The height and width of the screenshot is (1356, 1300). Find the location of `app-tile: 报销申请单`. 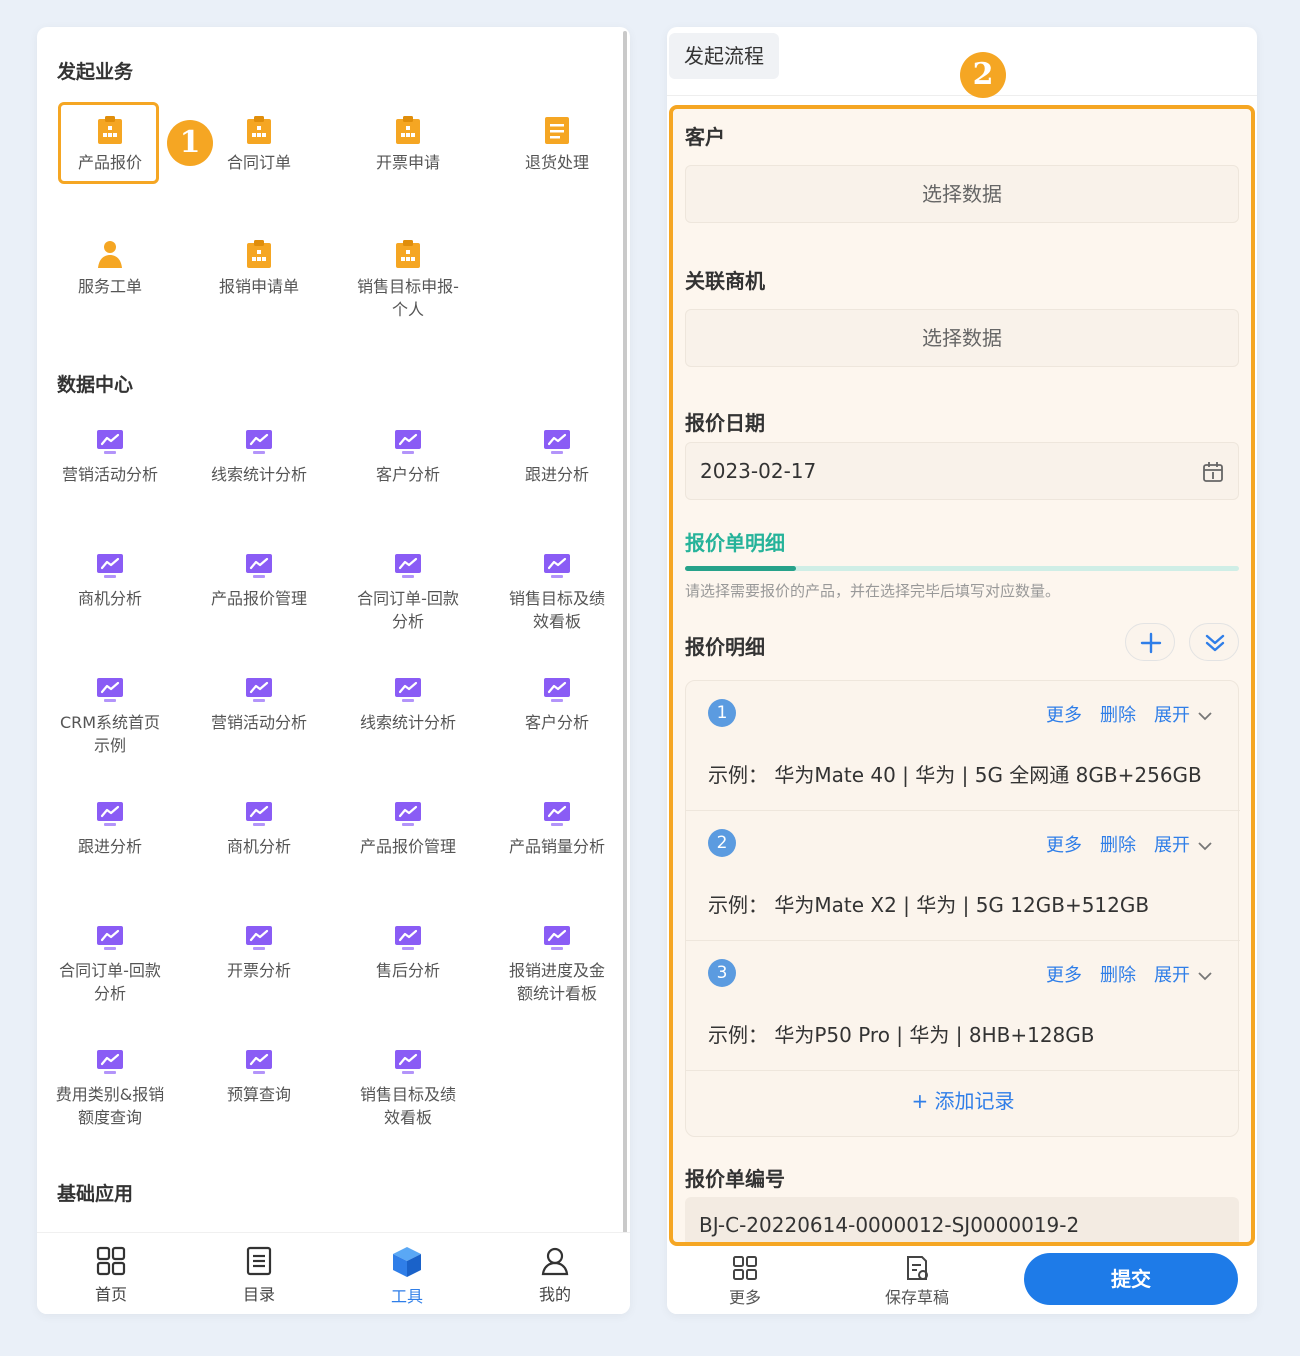

app-tile: 报销申请单 is located at coordinates (259, 268).